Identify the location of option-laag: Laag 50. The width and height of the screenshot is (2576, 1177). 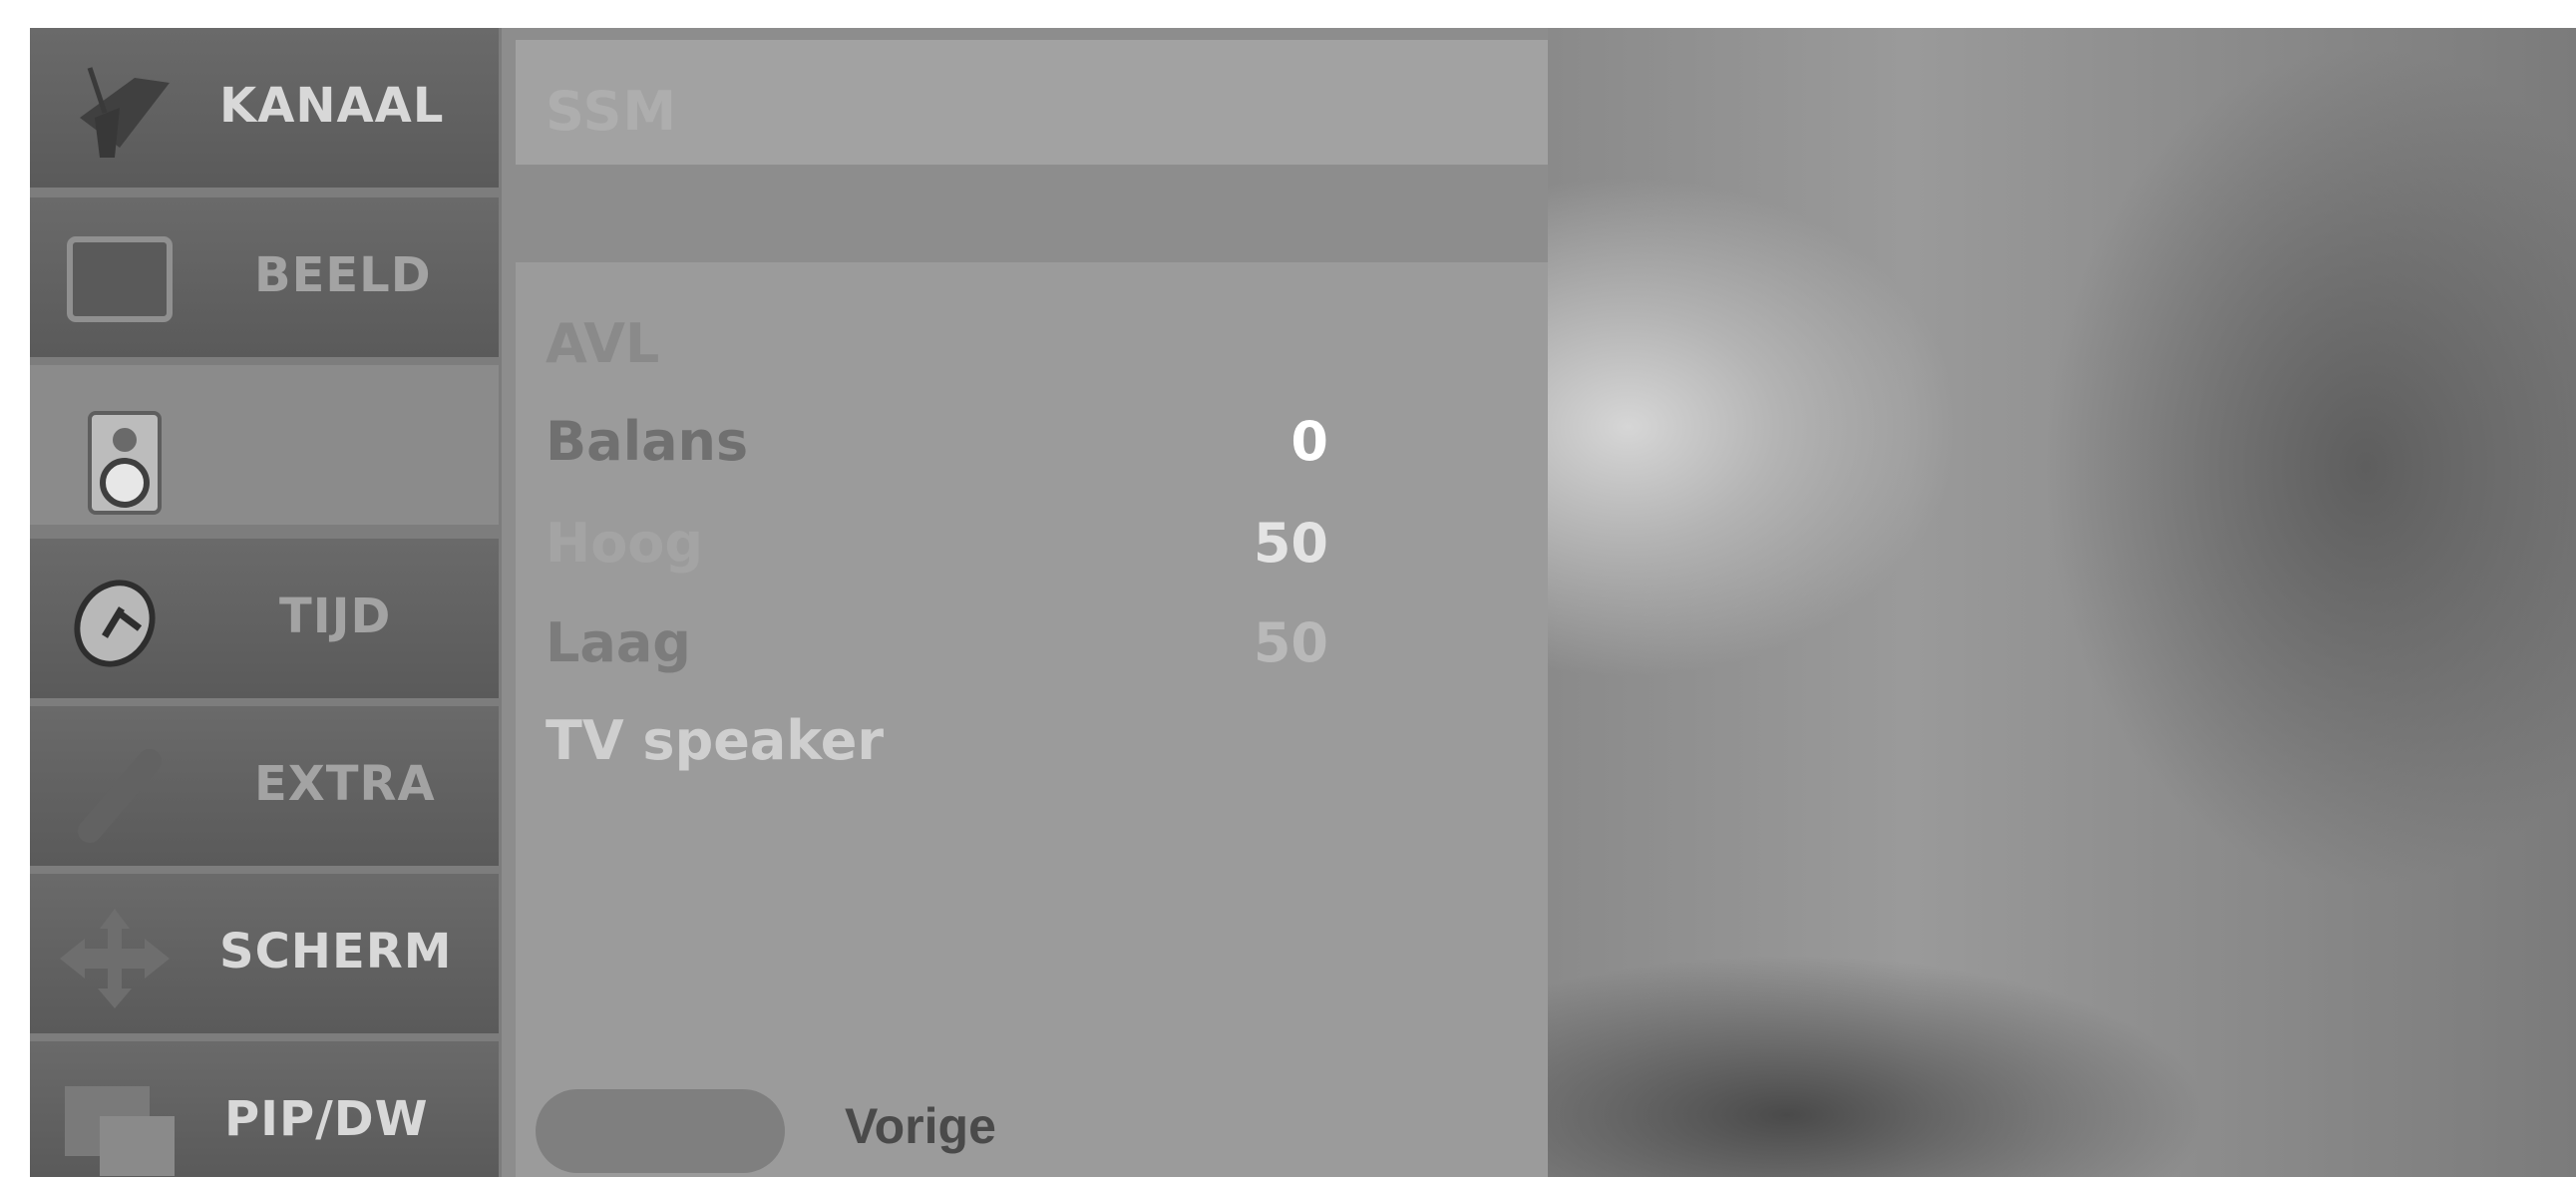
(995, 646).